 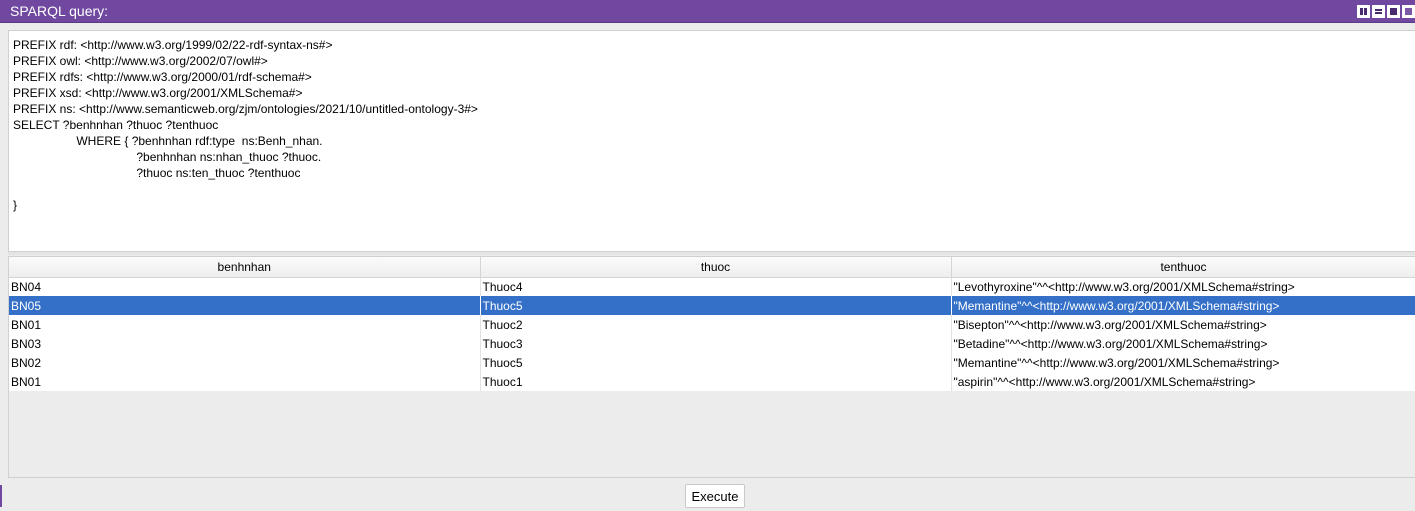 What do you see at coordinates (59, 11) in the screenshot?
I see `window-title: SPARQL query:` at bounding box center [59, 11].